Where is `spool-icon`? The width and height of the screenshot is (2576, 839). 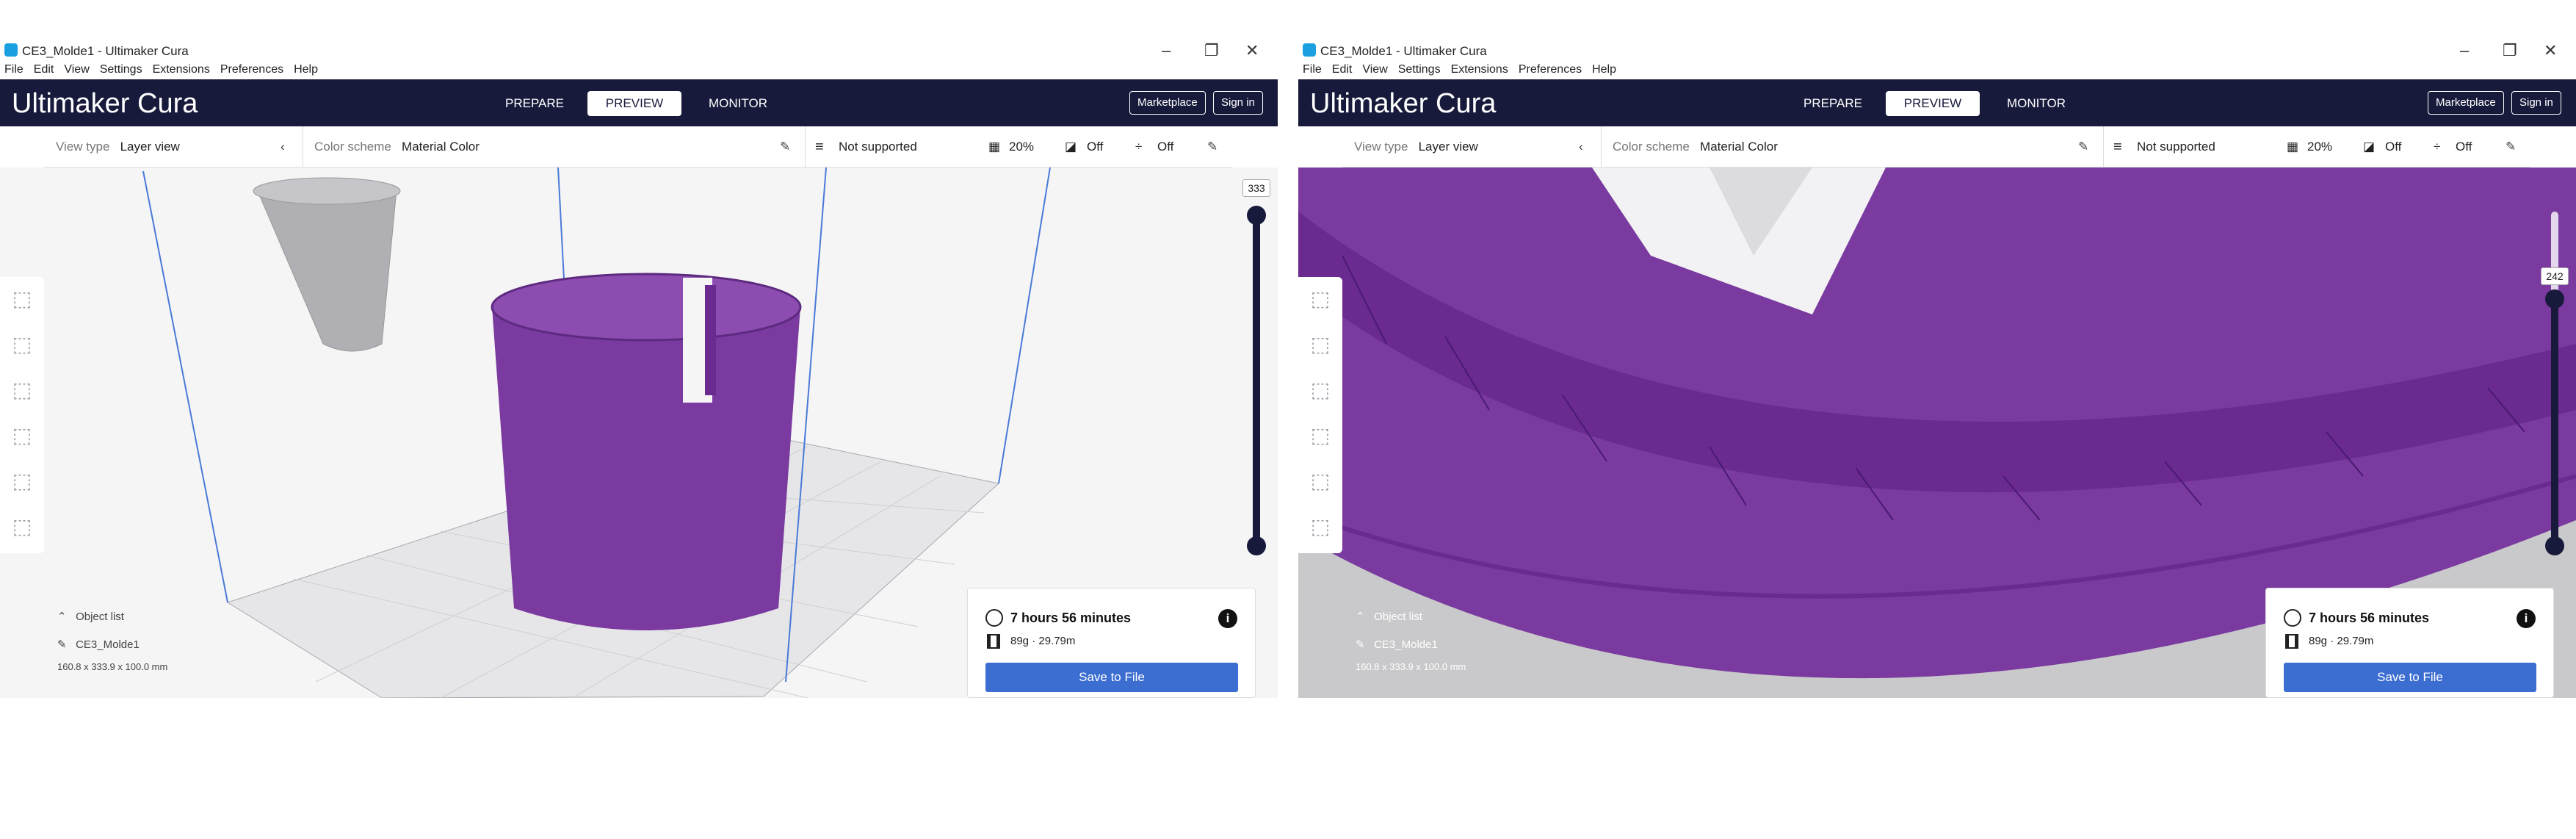
spool-icon is located at coordinates (993, 641).